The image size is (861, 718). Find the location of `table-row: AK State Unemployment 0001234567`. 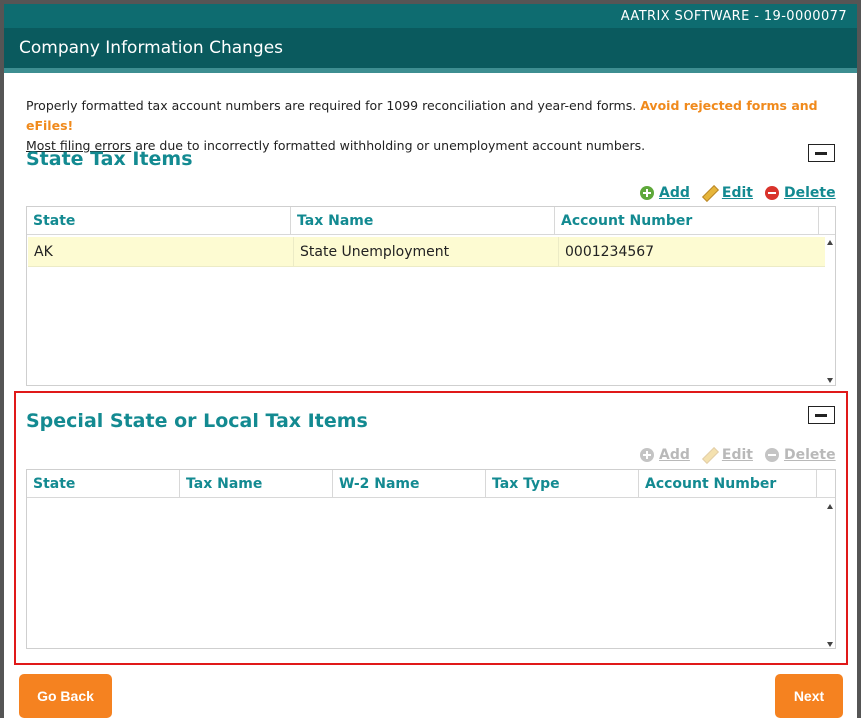

table-row: AK State Unemployment 0001234567 is located at coordinates (426, 252).